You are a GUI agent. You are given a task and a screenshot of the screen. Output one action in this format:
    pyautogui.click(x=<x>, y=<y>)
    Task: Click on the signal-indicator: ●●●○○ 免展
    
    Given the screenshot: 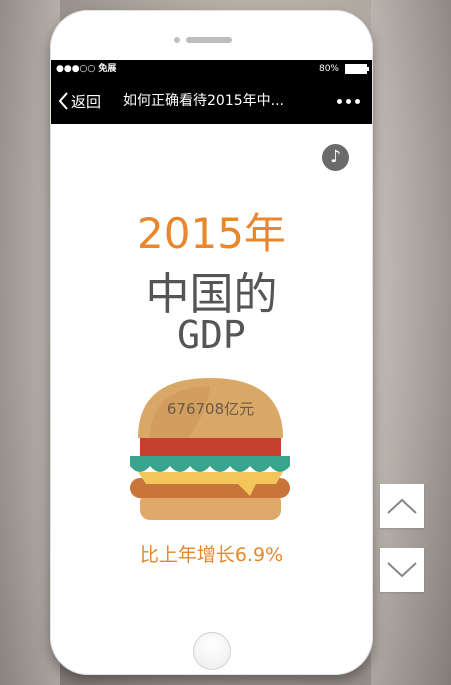 What is the action you would take?
    pyautogui.click(x=86, y=69)
    